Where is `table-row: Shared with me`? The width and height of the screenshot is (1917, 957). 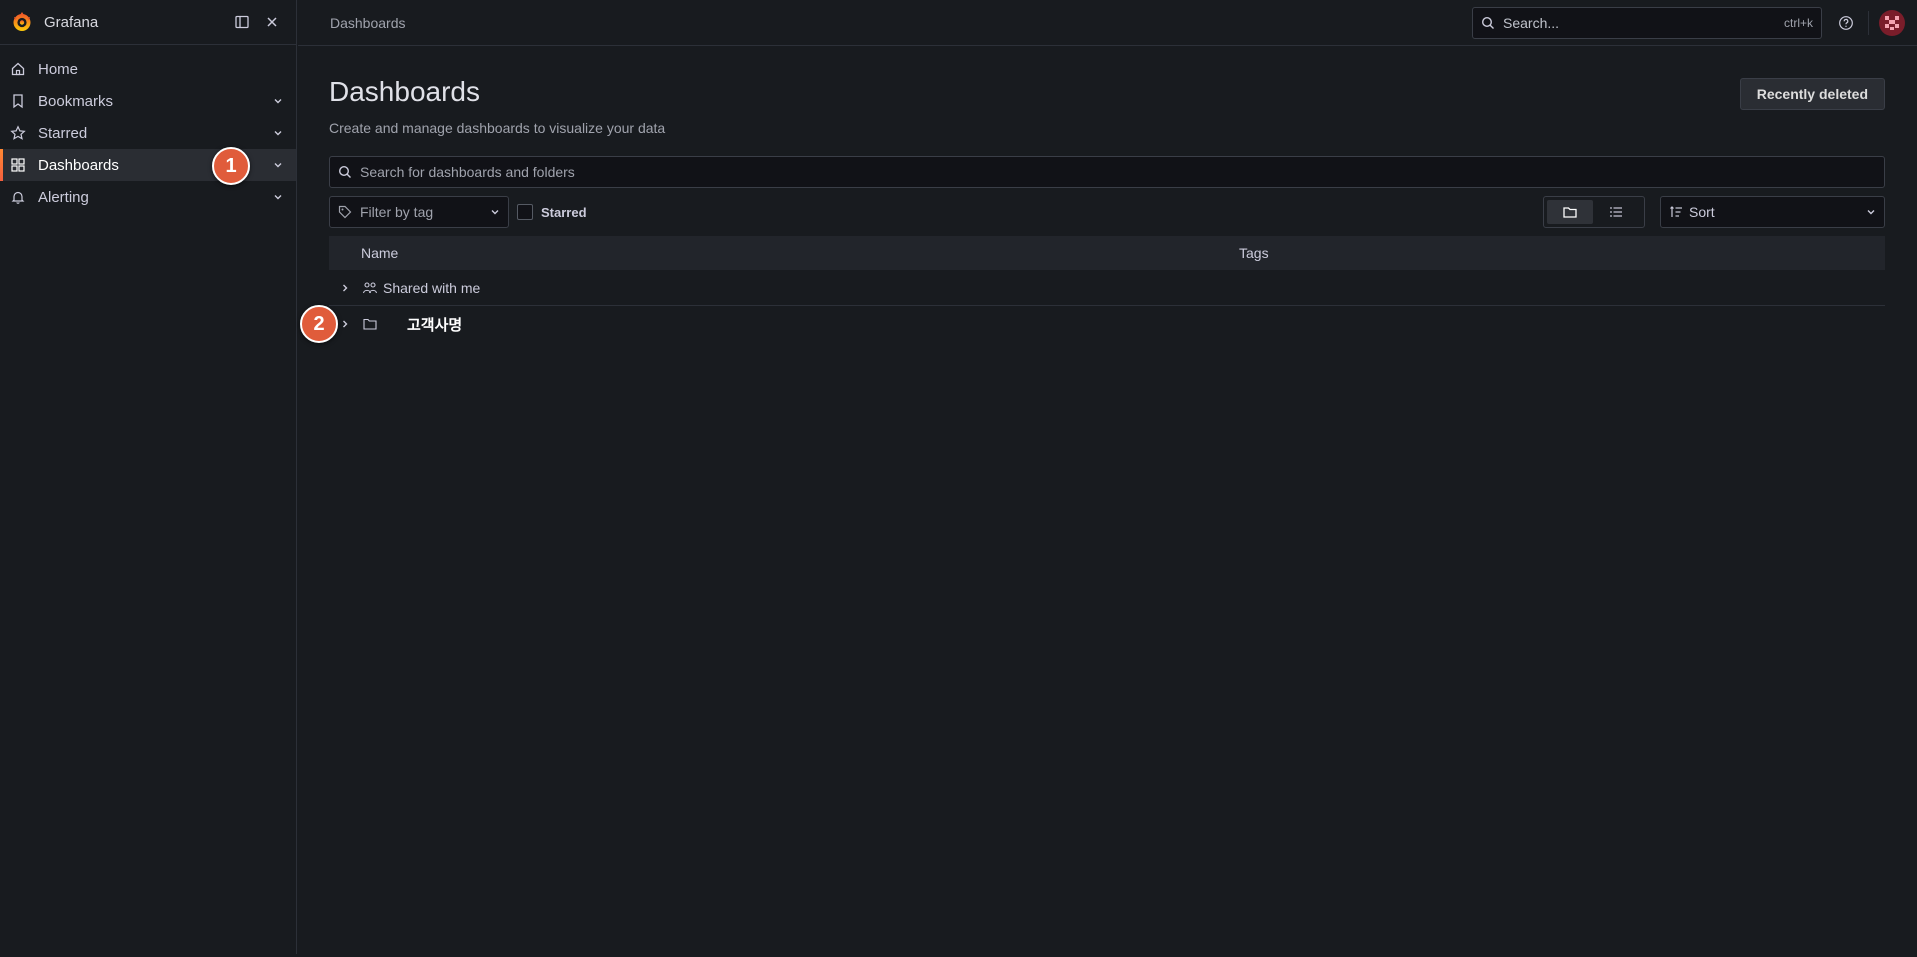
table-row: Shared with me is located at coordinates (1107, 288).